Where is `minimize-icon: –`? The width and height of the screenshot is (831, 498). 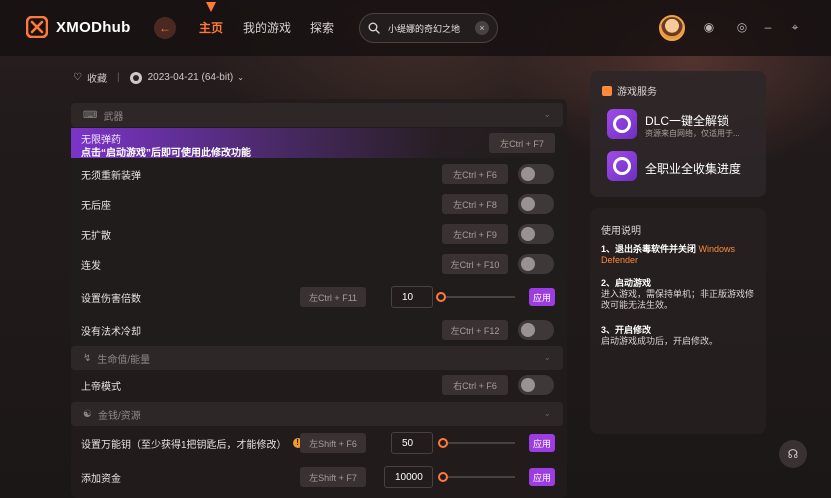
minimize-icon: – is located at coordinates (768, 27).